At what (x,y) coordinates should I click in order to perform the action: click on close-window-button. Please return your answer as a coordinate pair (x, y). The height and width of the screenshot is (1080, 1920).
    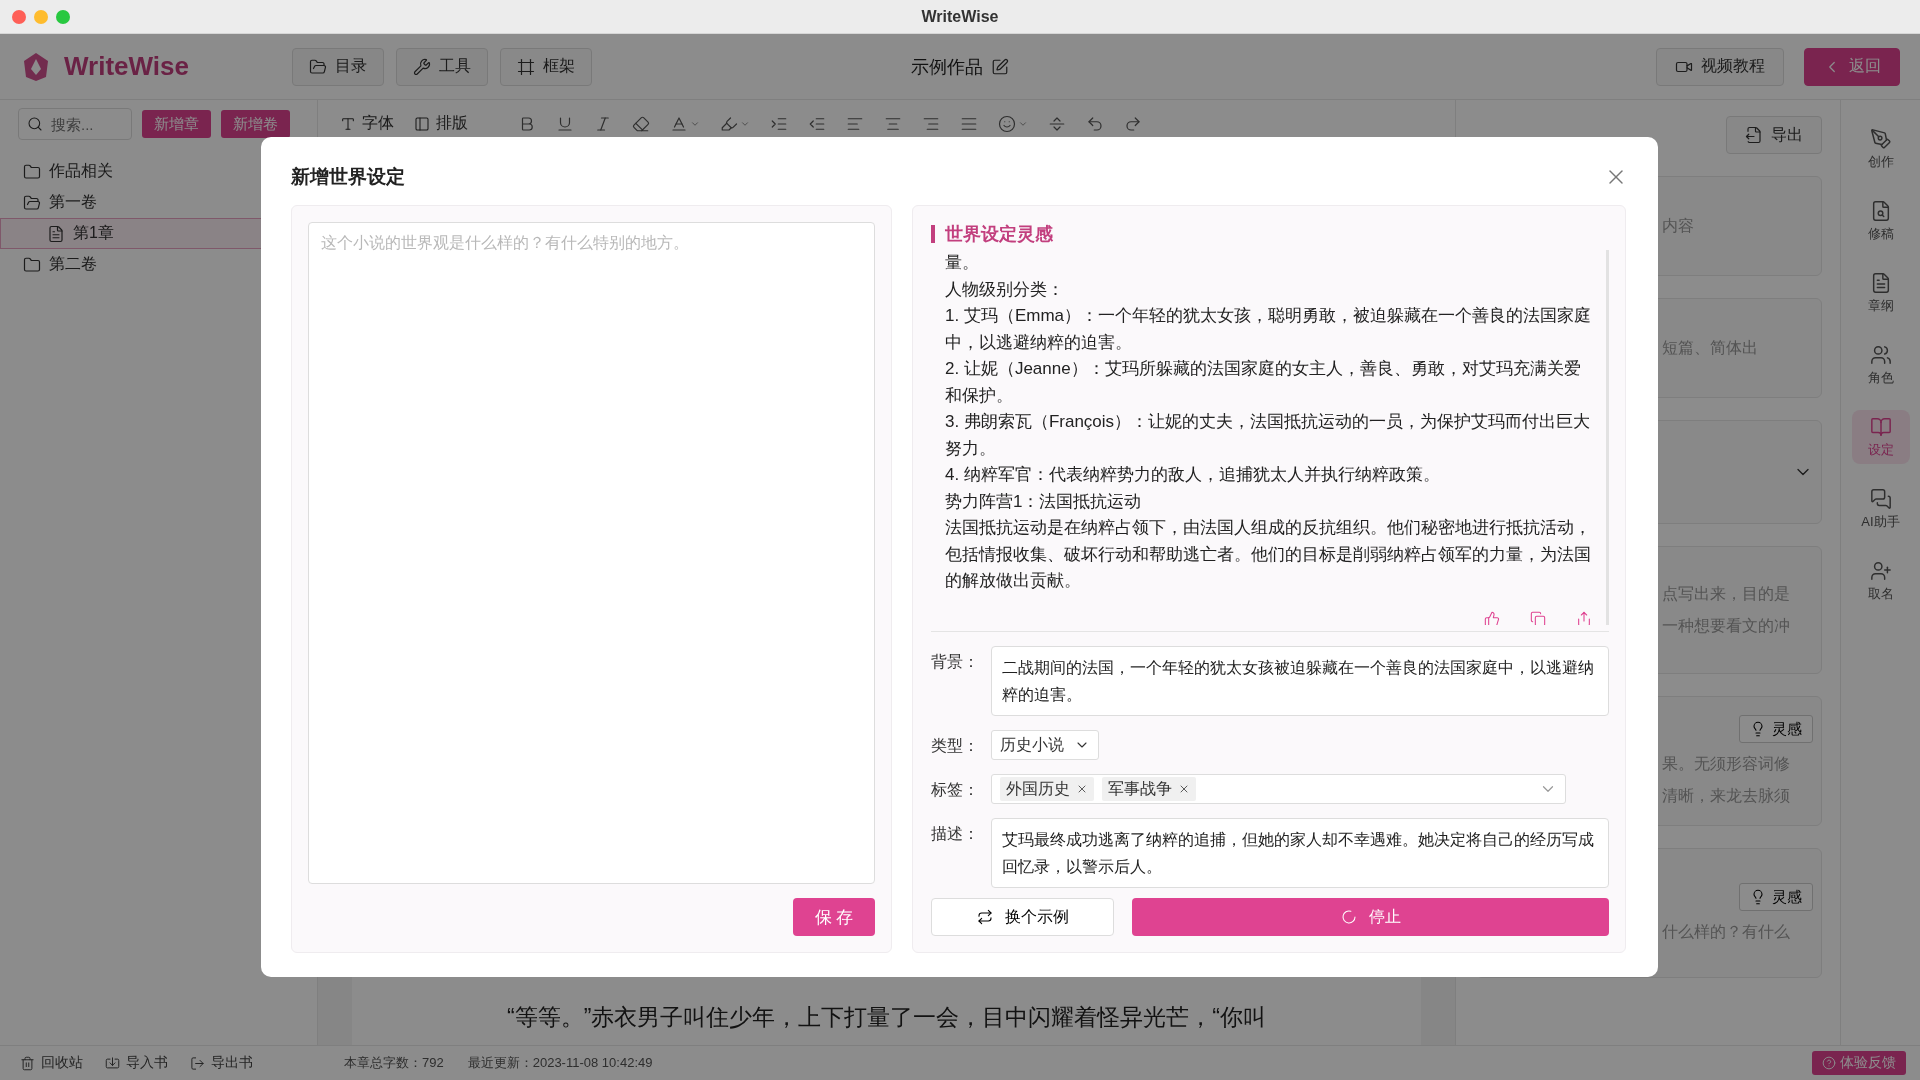
    Looking at the image, I should click on (19, 17).